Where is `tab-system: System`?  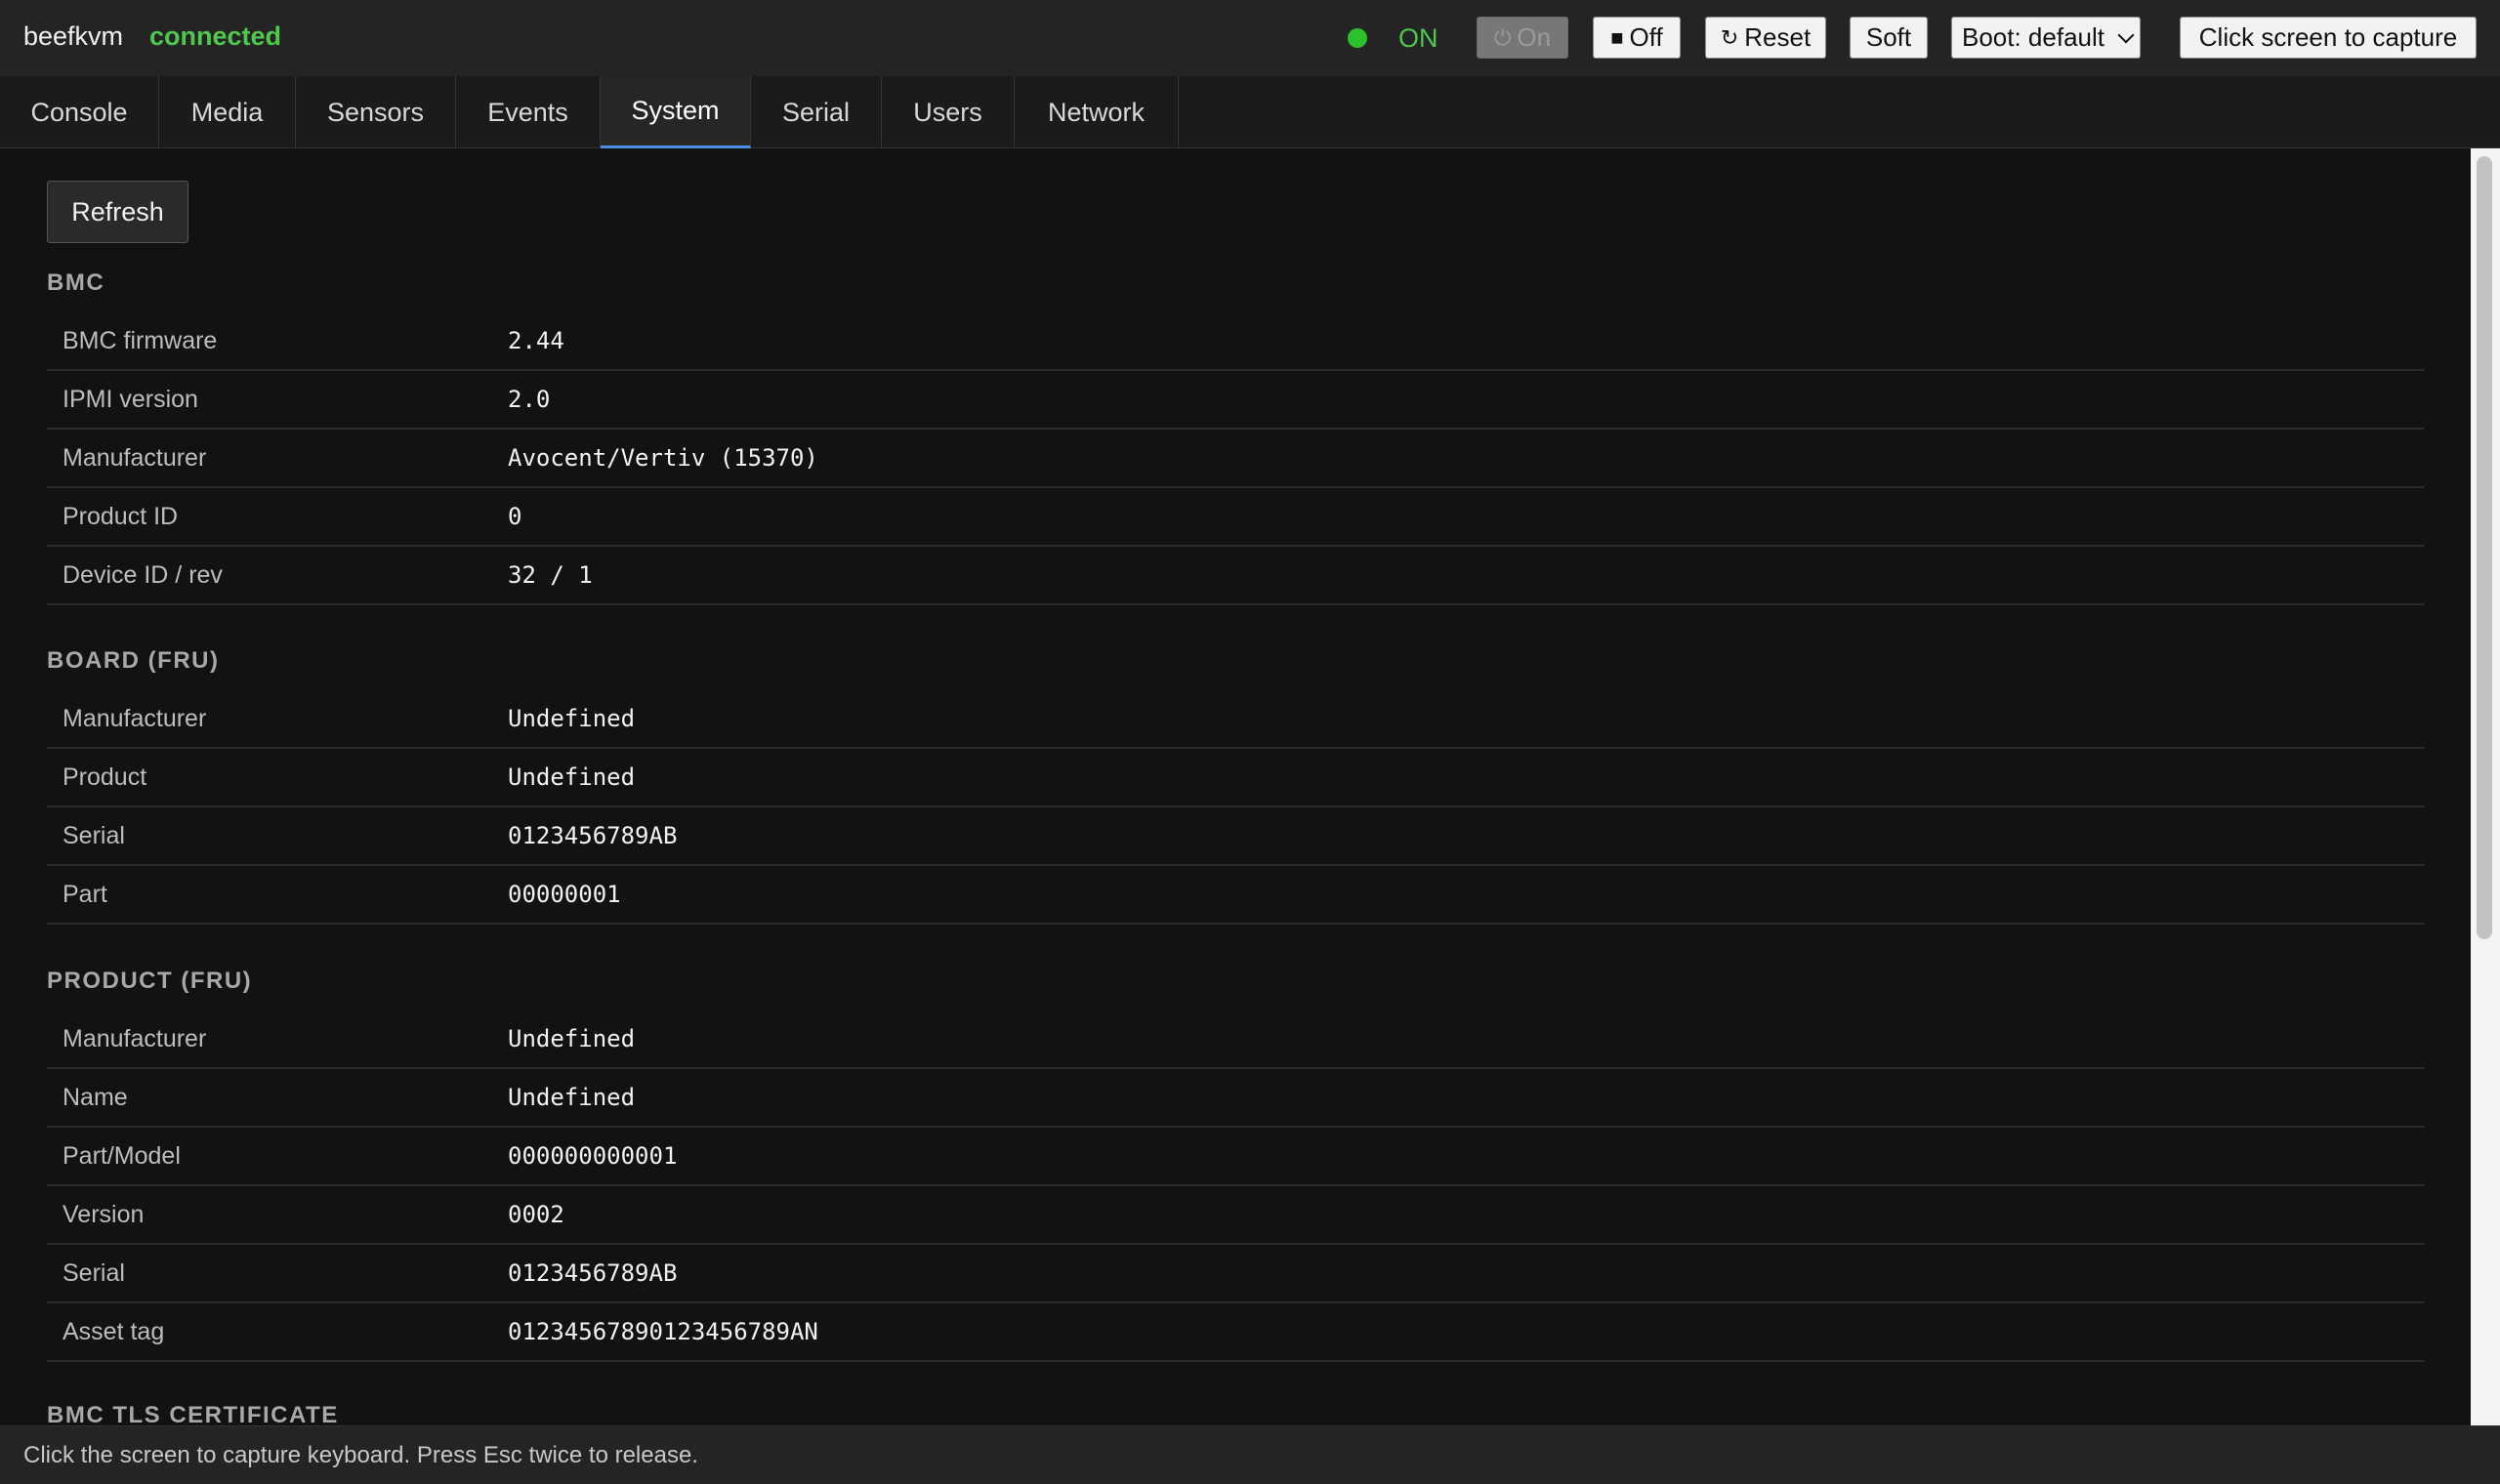 tab-system: System is located at coordinates (676, 112).